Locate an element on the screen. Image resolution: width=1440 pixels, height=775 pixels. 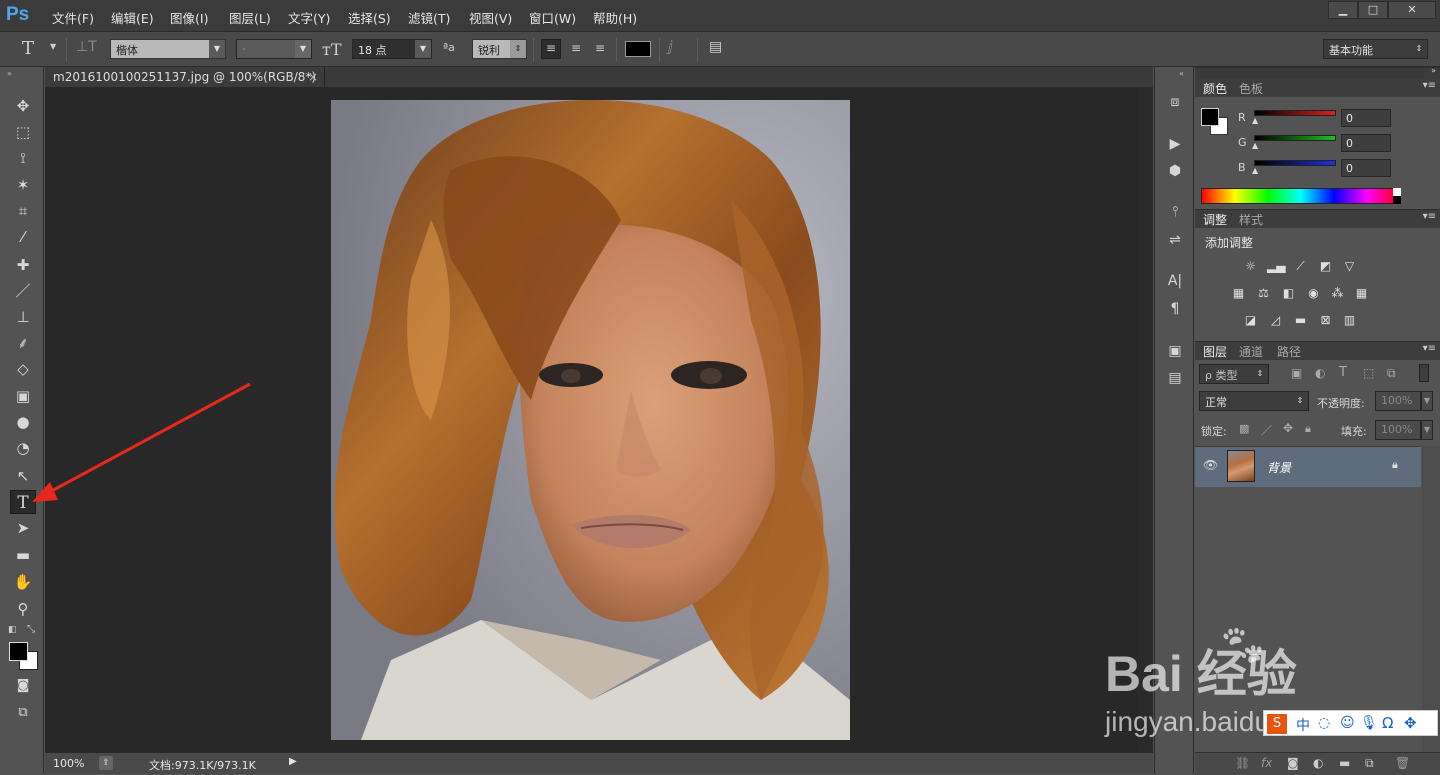
character-icon: A| is located at coordinates (1175, 281).